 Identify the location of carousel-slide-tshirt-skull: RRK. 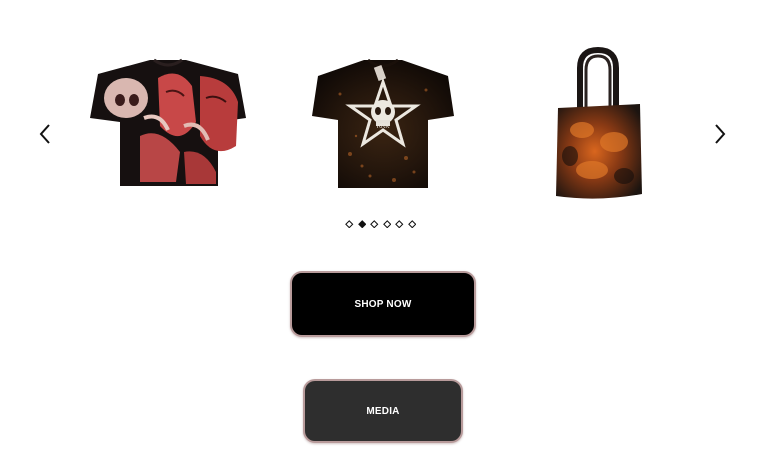
(383, 123).